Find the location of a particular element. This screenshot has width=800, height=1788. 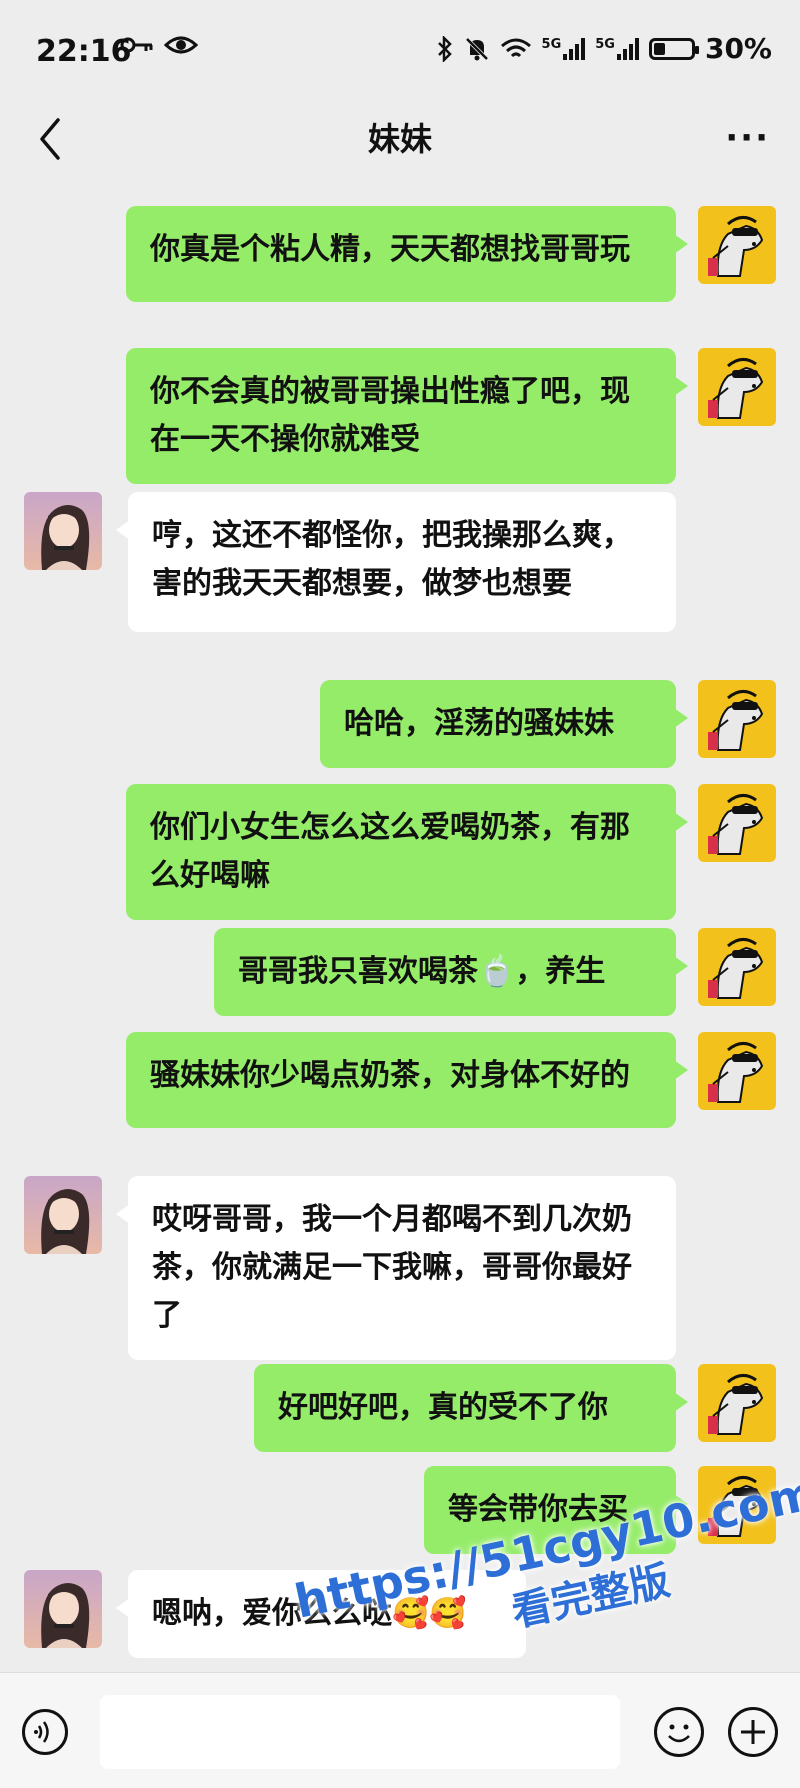

message-row: 骚妹妹你少喝点奶茶，对身体不好的 is located at coordinates (400, 1080).